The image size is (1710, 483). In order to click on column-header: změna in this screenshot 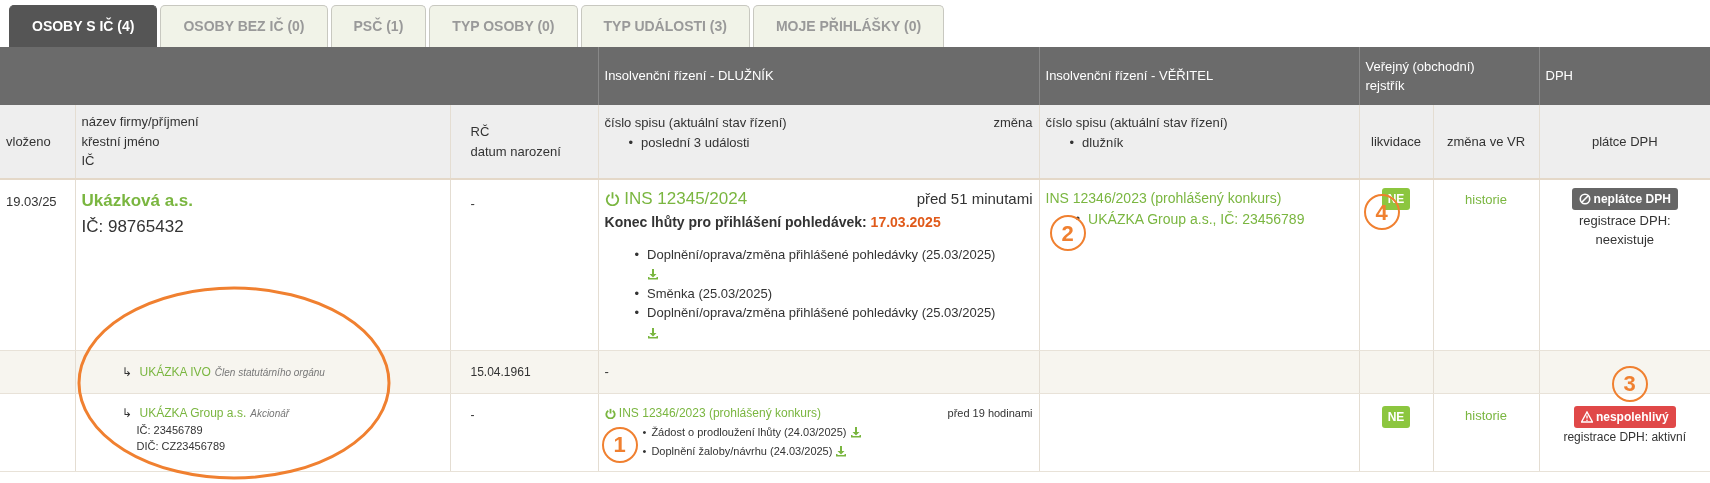, I will do `click(1013, 123)`.